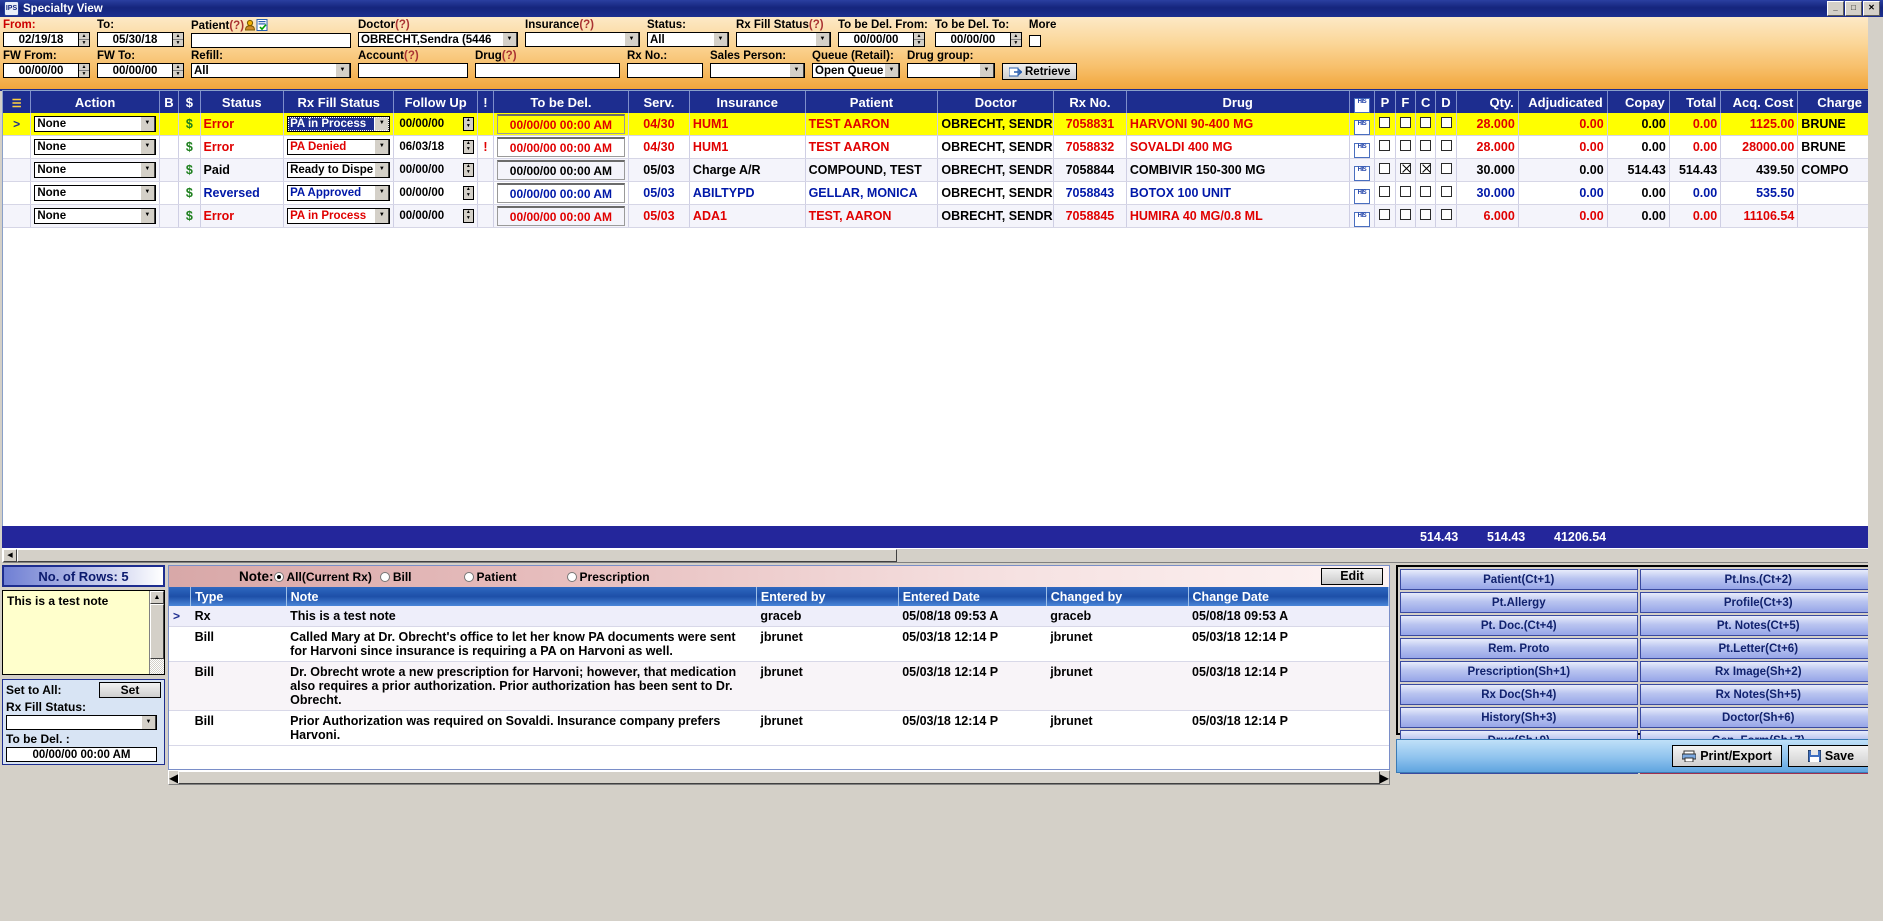  What do you see at coordinates (779, 777) in the screenshot?
I see `notes-scroll-thumb` at bounding box center [779, 777].